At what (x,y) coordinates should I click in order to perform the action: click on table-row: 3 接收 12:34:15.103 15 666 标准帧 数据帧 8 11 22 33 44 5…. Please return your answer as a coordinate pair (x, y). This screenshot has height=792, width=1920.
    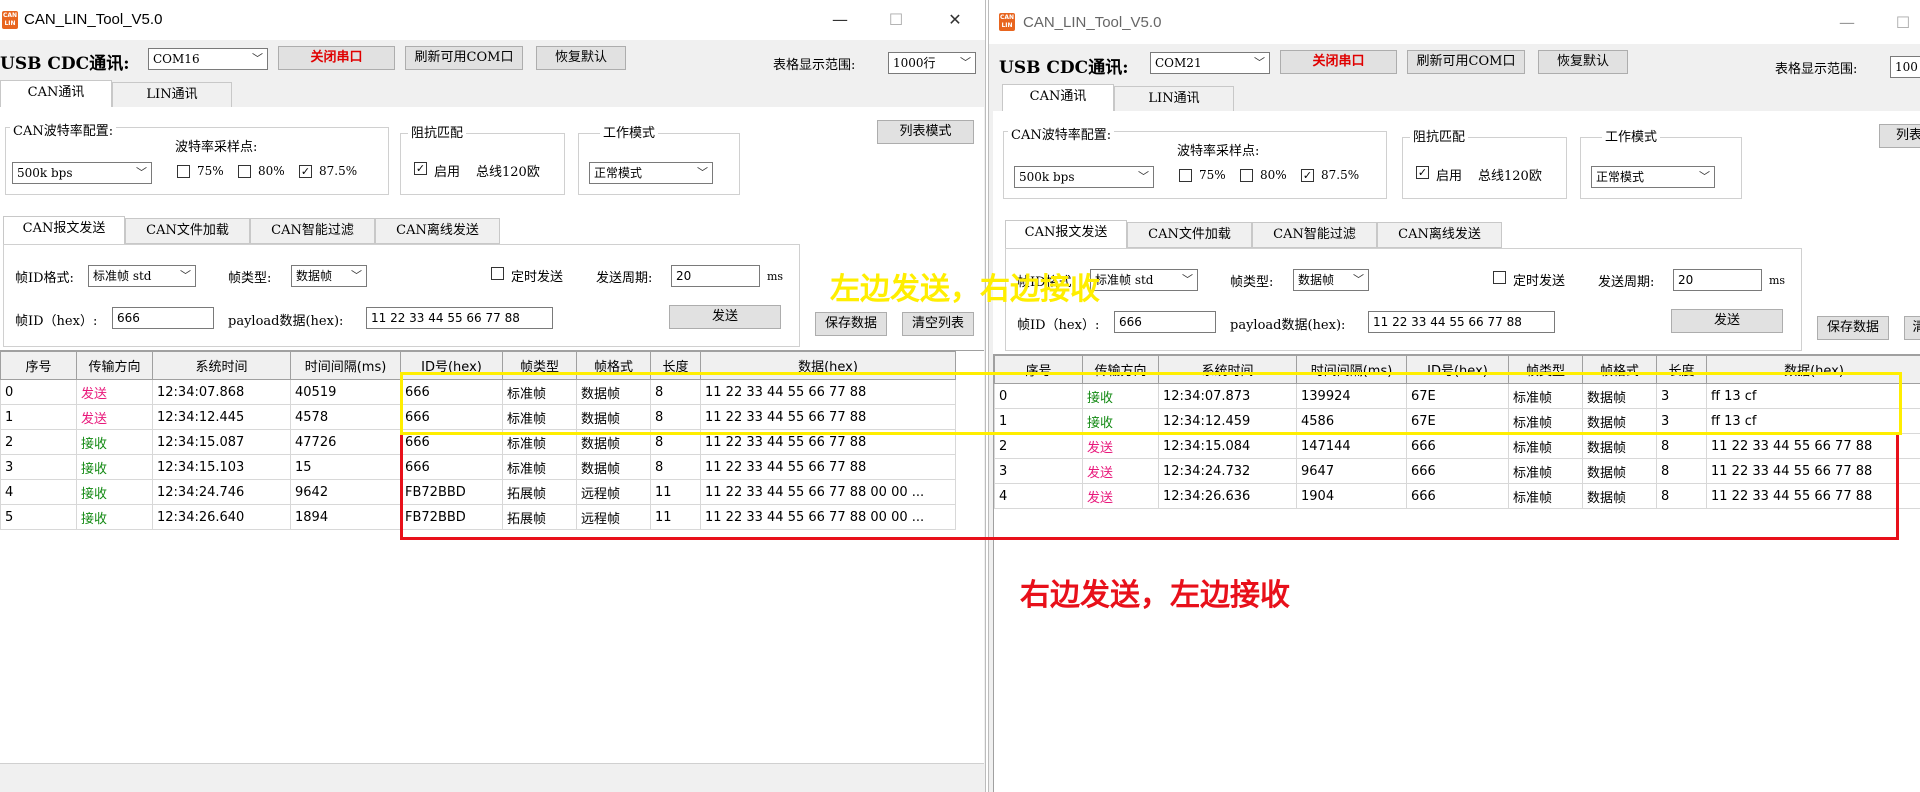
    Looking at the image, I should click on (478, 467).